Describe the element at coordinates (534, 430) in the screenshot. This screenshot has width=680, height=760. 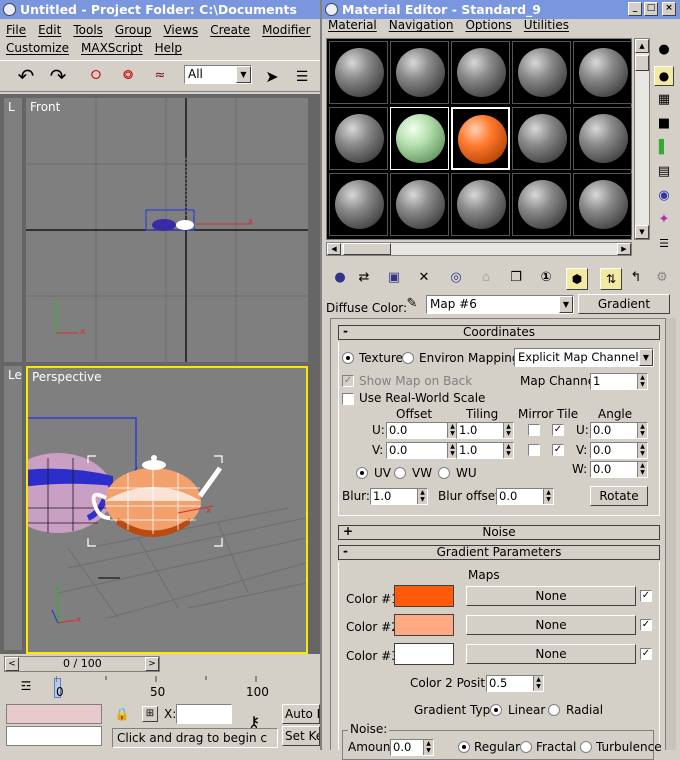
I see `u-mirror-checkbox` at that location.